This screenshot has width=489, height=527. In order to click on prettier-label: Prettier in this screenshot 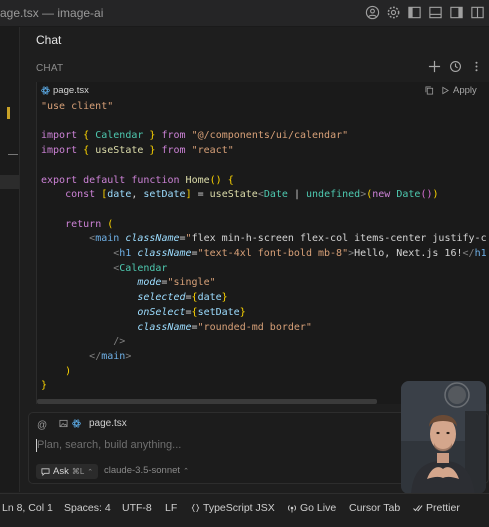, I will do `click(443, 508)`.